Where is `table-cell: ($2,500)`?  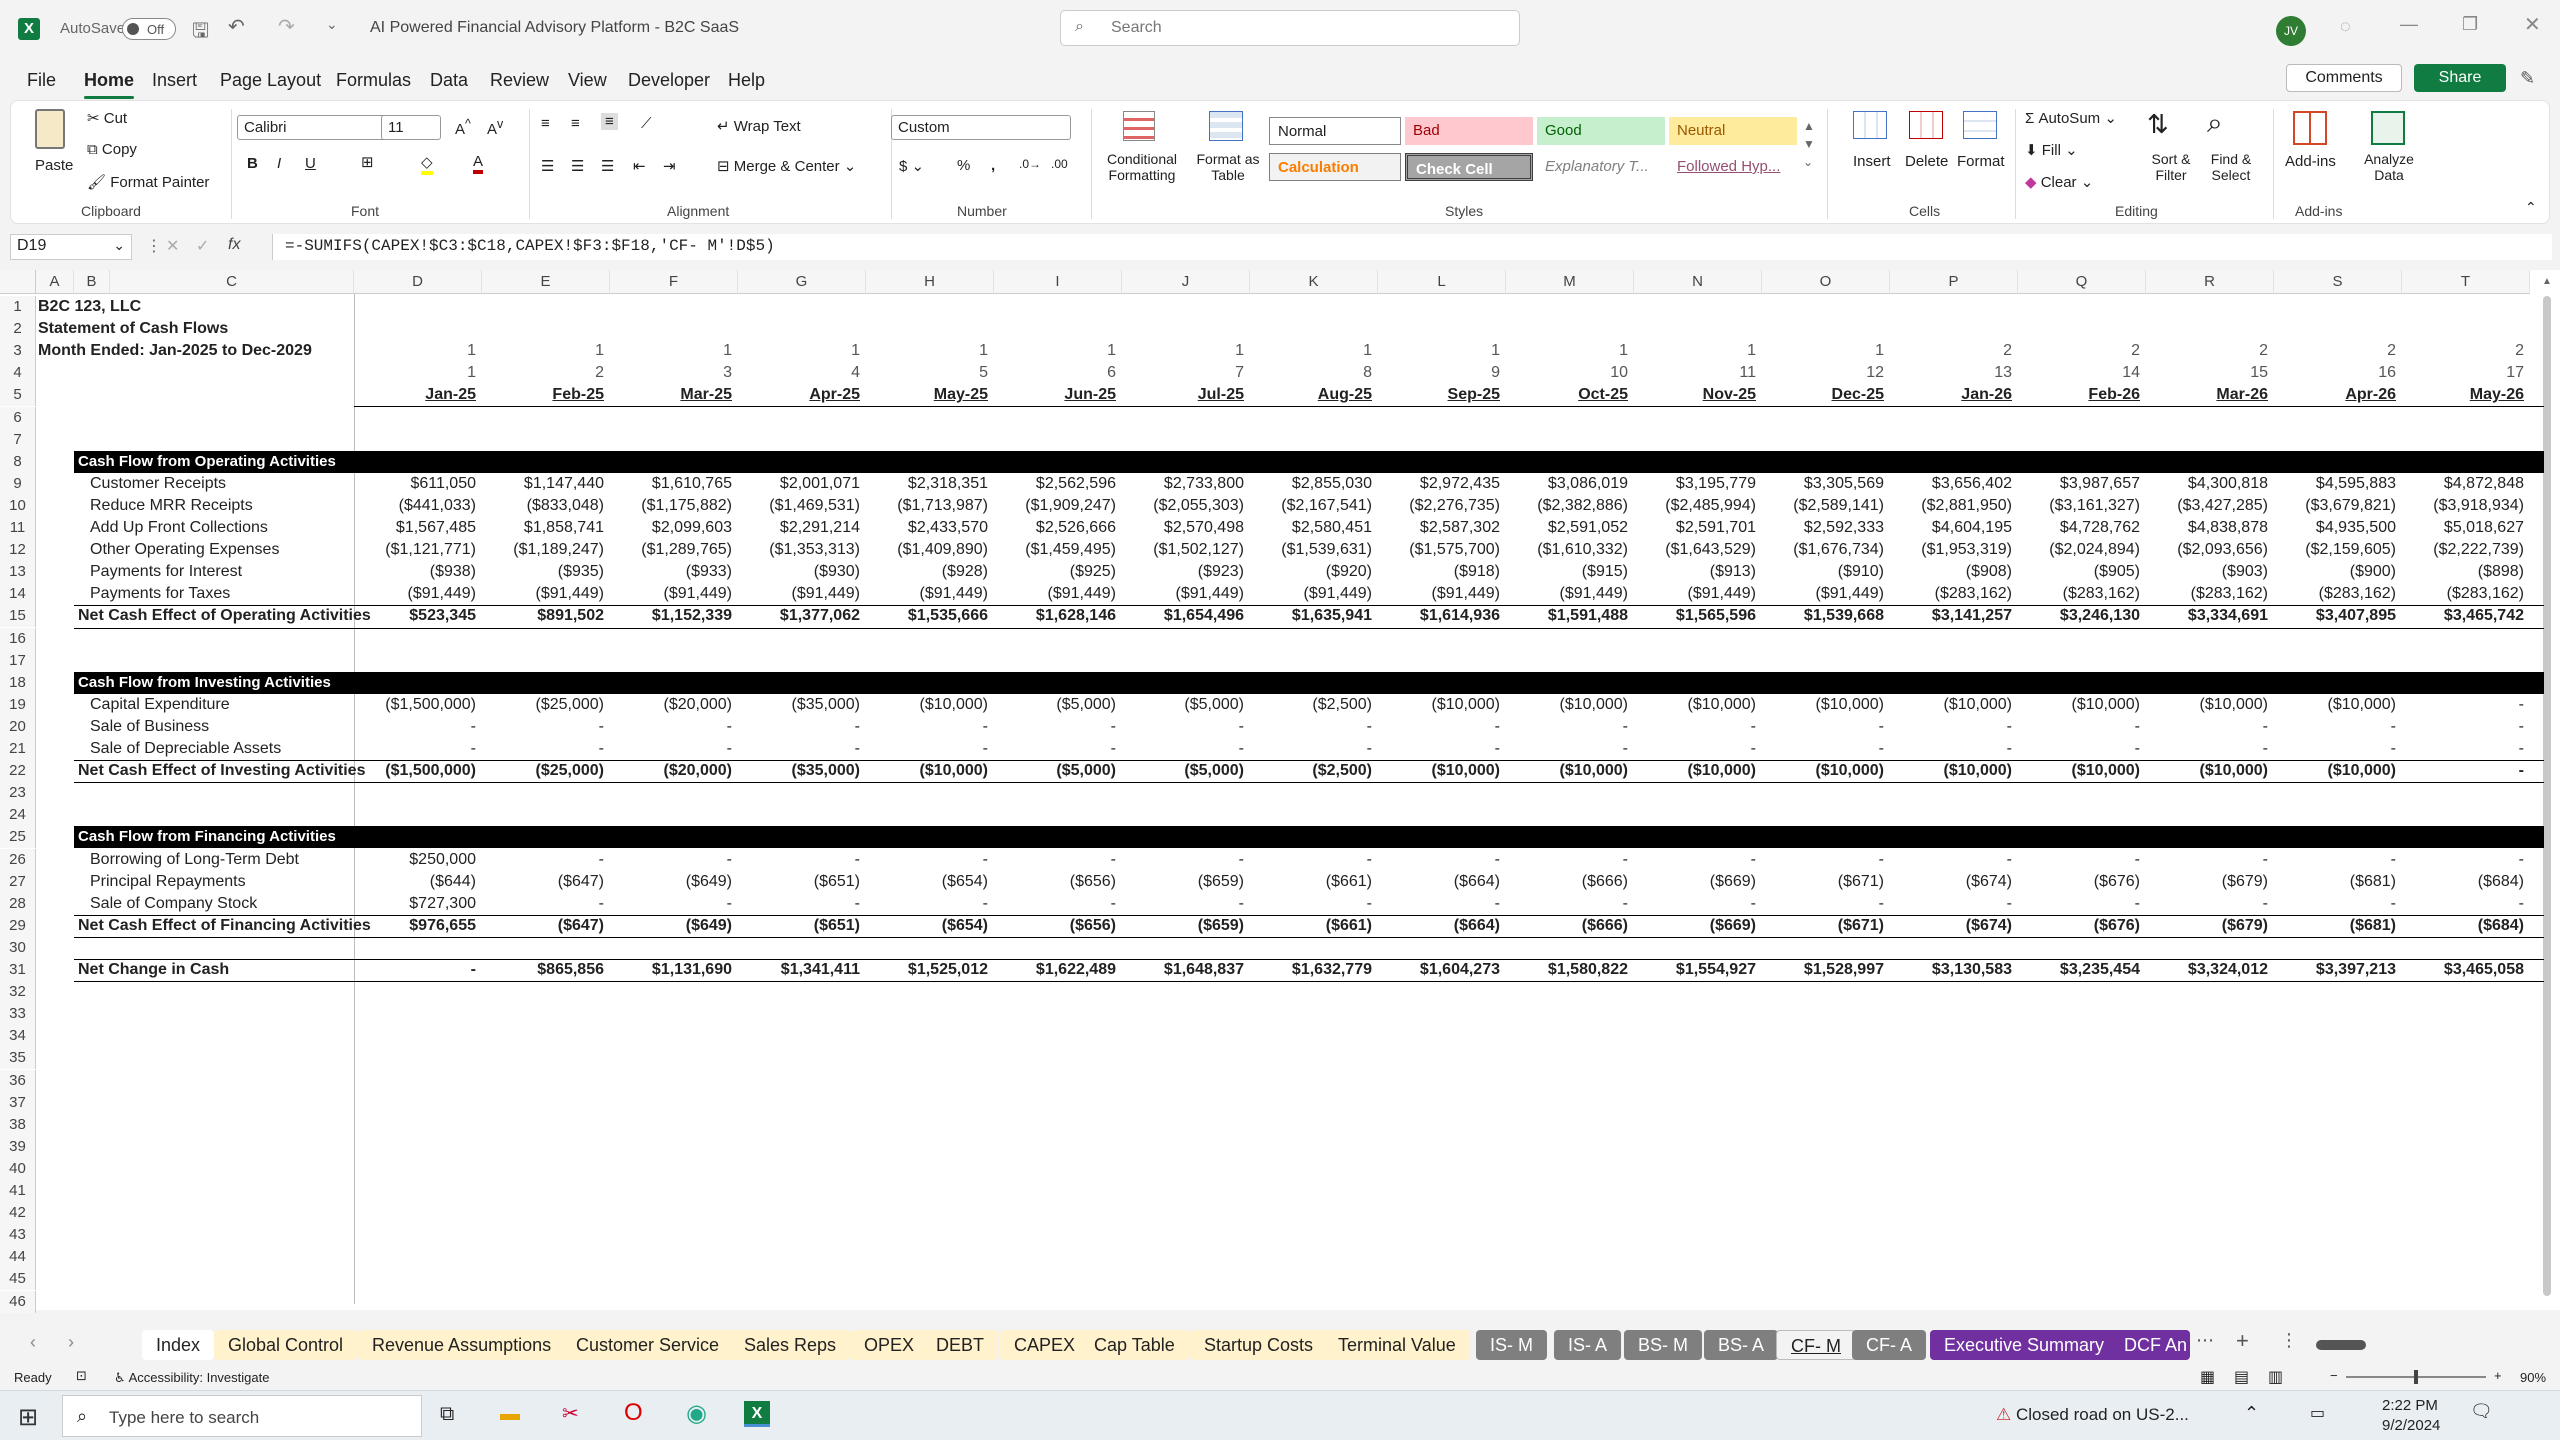
table-cell: ($2,500) is located at coordinates (1311, 771).